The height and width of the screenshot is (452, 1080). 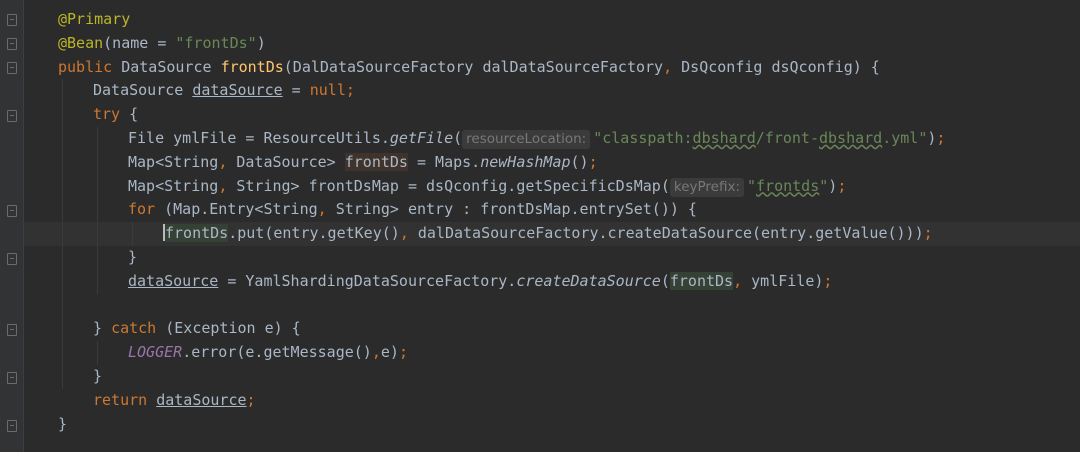 I want to click on editor-gutter, so click(x=12, y=226).